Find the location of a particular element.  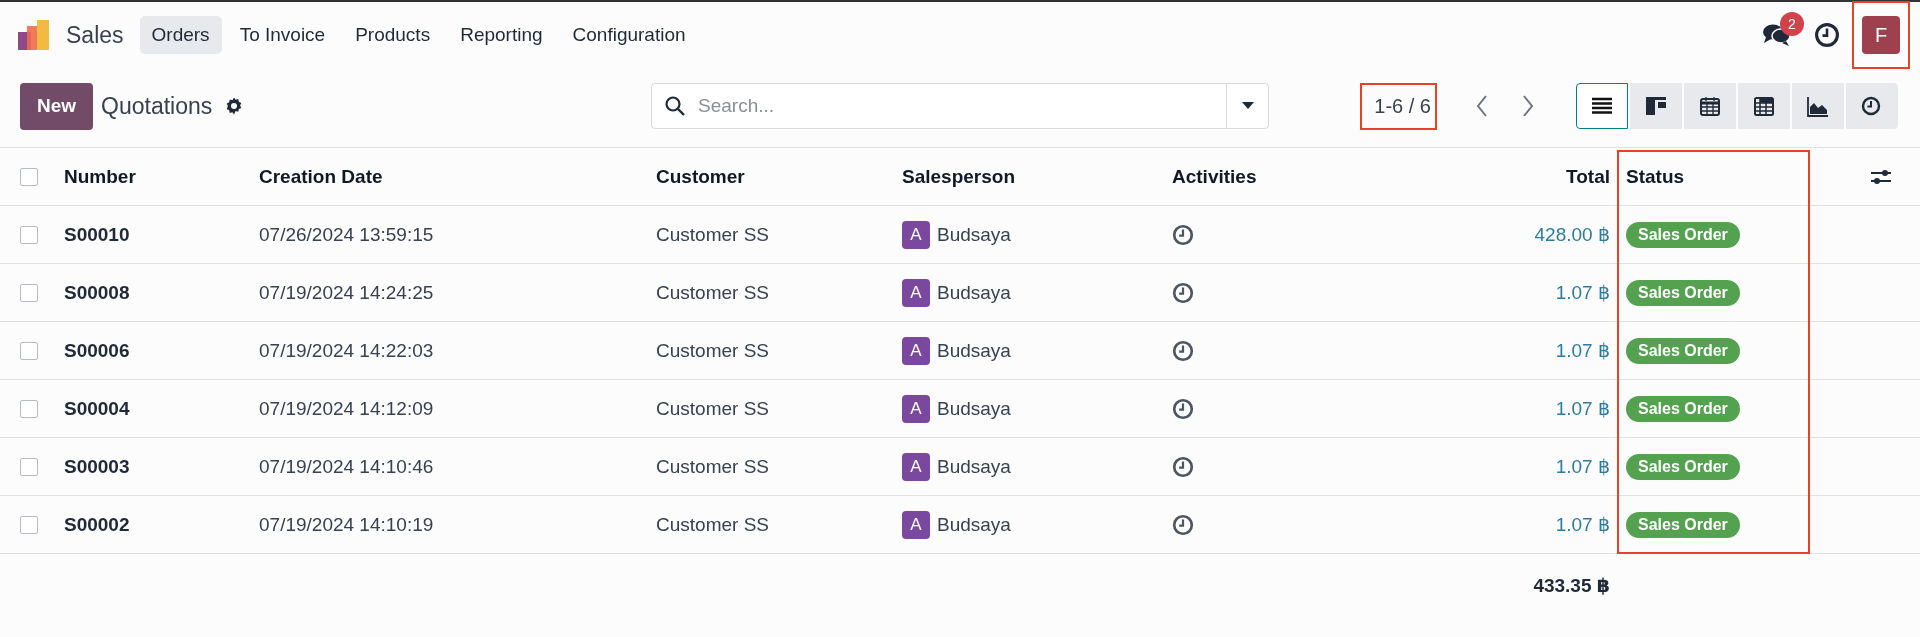

app-logo-icon is located at coordinates (35, 35).